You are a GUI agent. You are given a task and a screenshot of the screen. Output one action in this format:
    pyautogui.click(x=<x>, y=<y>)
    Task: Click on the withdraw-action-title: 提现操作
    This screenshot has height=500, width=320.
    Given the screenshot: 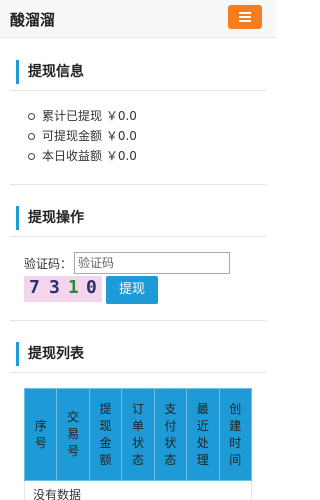 What is the action you would take?
    pyautogui.click(x=56, y=218)
    